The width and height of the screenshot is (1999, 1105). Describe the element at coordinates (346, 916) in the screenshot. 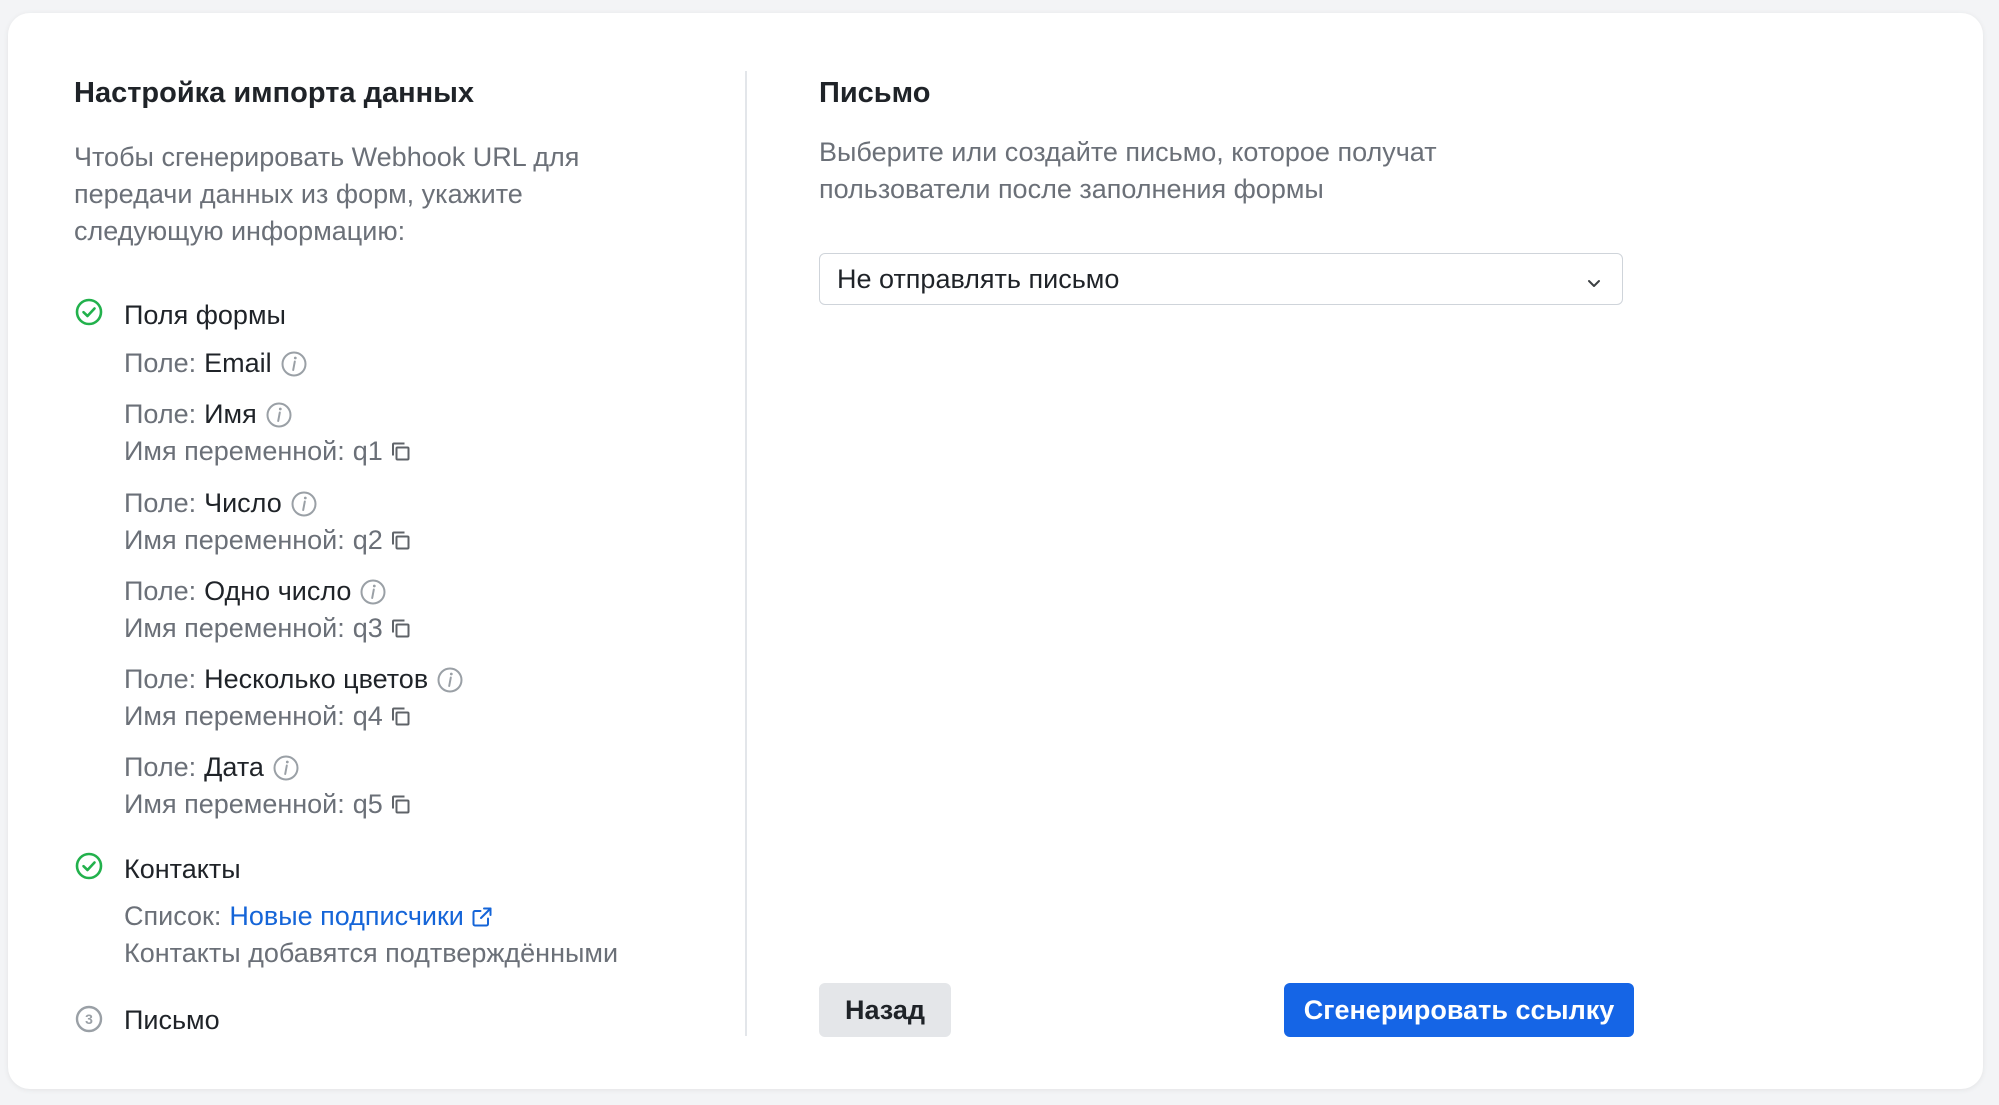

I see `list-link: Новые подписчики` at that location.